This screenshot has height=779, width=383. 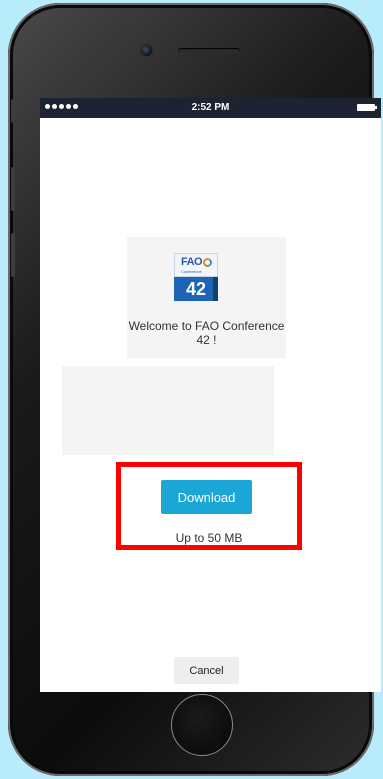 What do you see at coordinates (202, 725) in the screenshot?
I see `home-button` at bounding box center [202, 725].